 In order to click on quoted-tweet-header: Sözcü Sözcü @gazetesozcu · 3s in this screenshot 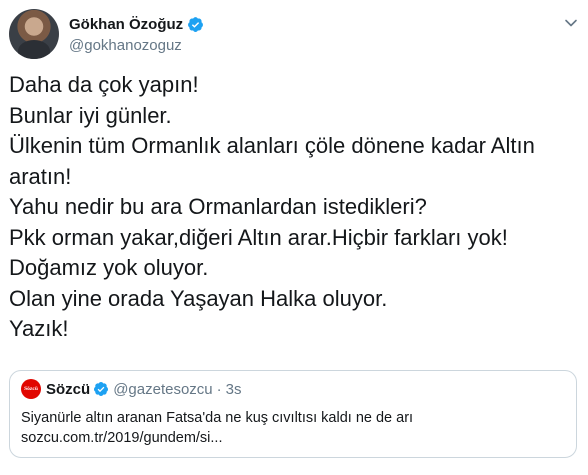, I will do `click(293, 389)`.